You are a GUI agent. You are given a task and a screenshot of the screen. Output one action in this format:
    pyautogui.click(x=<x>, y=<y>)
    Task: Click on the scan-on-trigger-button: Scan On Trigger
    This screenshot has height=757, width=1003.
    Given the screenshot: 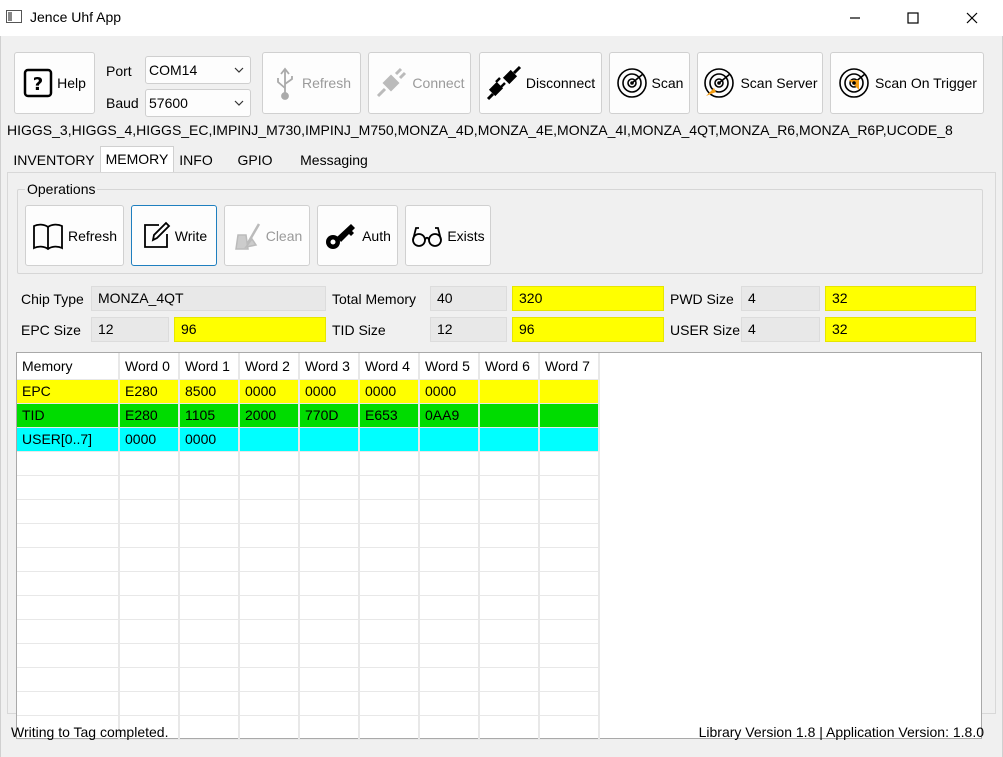 What is the action you would take?
    pyautogui.click(x=907, y=83)
    